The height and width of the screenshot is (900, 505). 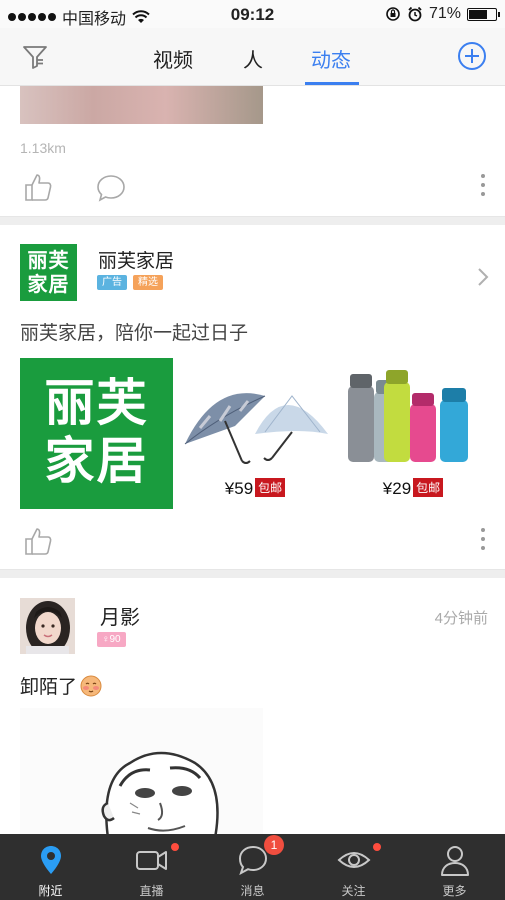 I want to click on meme-face-image, so click(x=160, y=792).